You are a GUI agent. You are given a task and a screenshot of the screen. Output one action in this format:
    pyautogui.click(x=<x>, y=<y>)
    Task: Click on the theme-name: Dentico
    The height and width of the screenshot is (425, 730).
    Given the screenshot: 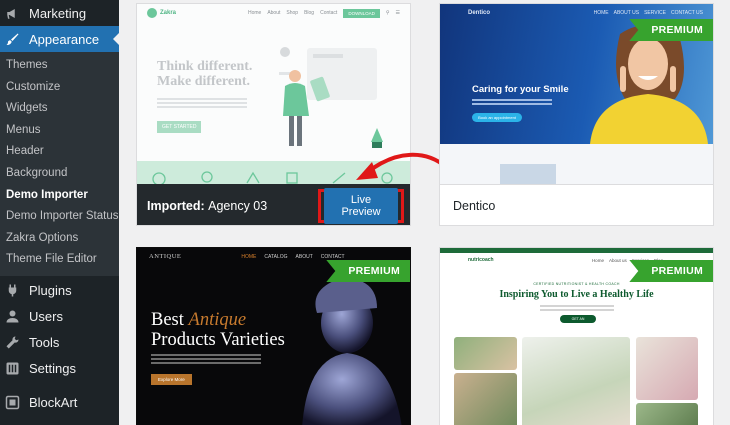 What is the action you would take?
    pyautogui.click(x=576, y=204)
    